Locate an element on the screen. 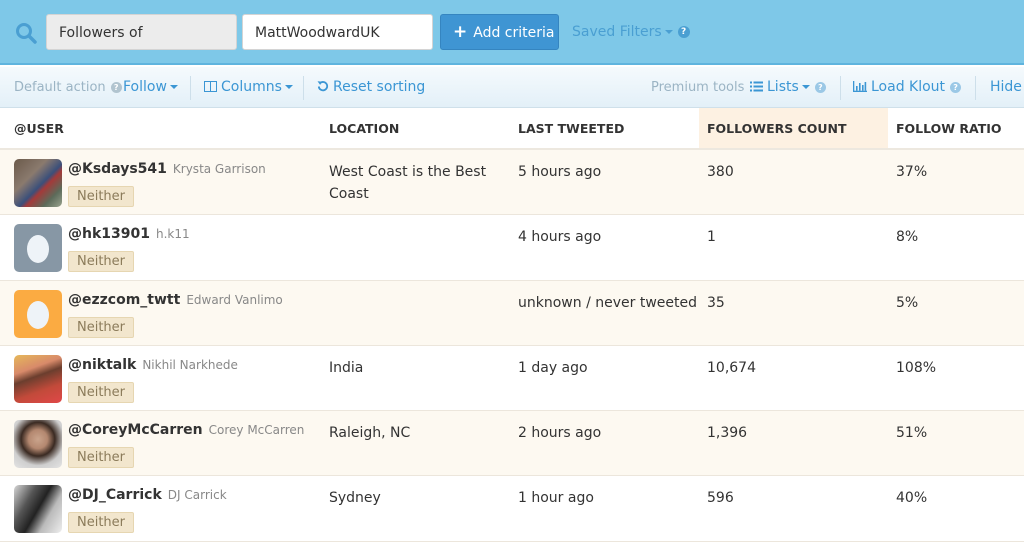  table-row: @hk13901 h.k11 Neither 4 hours ago 1 8% is located at coordinates (512, 248).